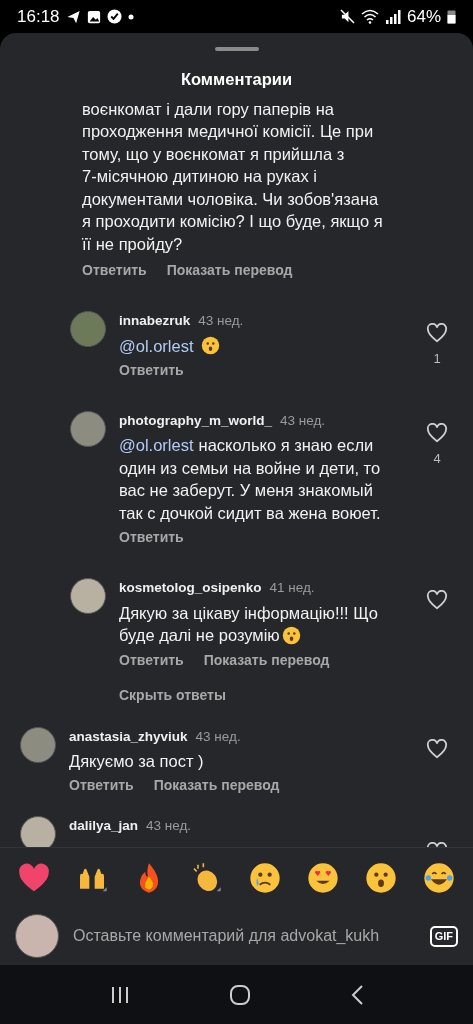 The width and height of the screenshot is (473, 1024). What do you see at coordinates (114, 16) in the screenshot?
I see `check-circle-icon` at bounding box center [114, 16].